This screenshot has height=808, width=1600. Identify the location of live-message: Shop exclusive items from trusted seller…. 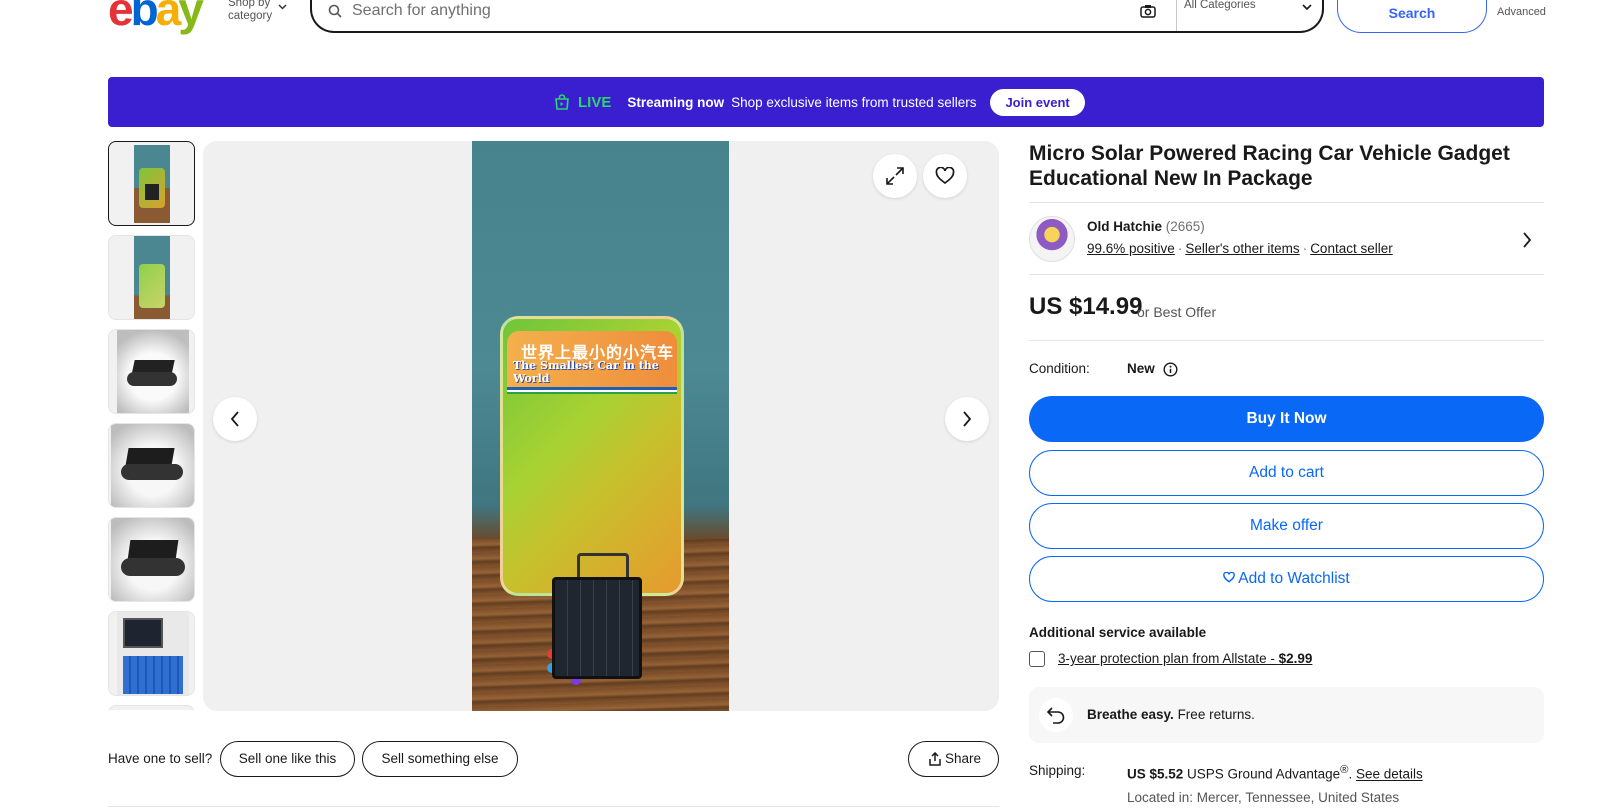
(854, 102).